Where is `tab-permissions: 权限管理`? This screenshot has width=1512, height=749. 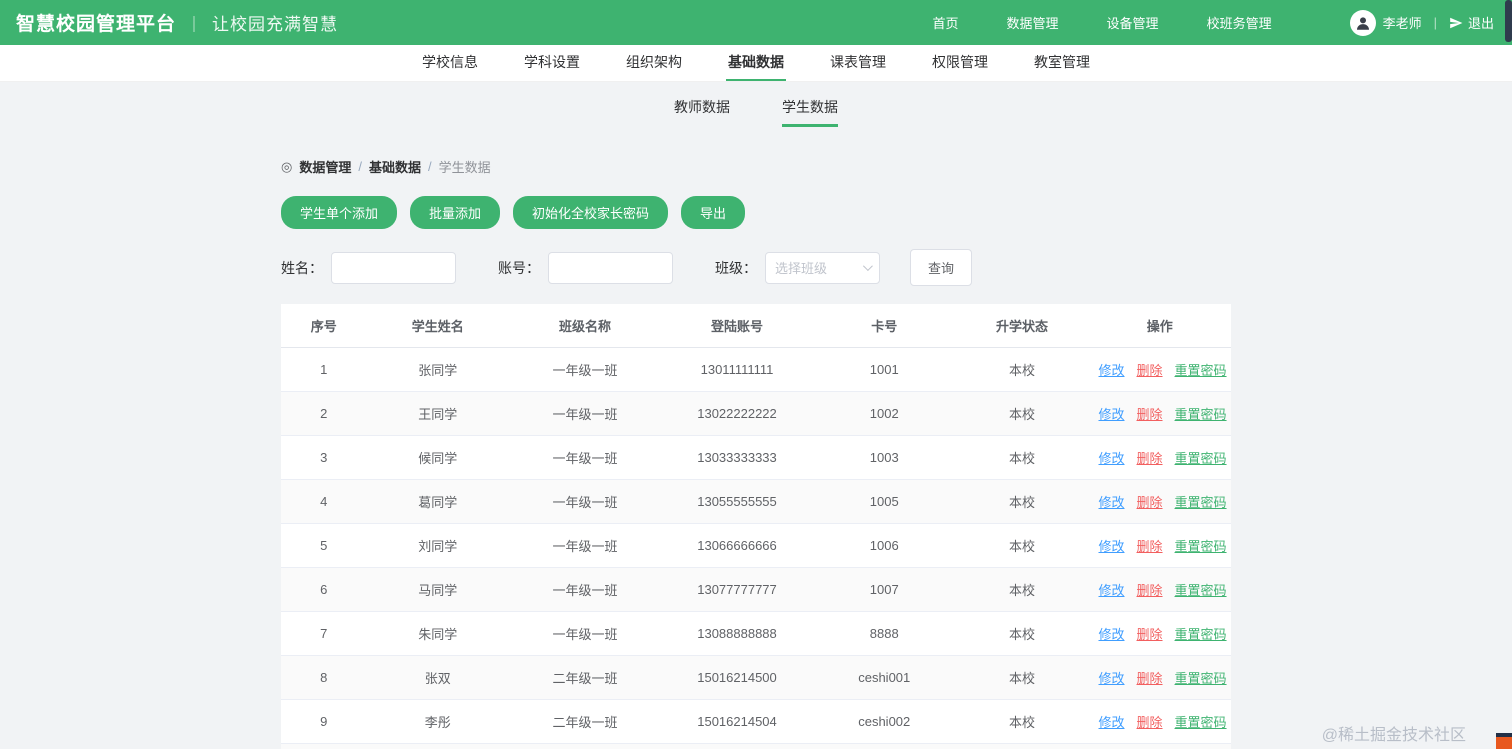
tab-permissions: 权限管理 is located at coordinates (960, 63).